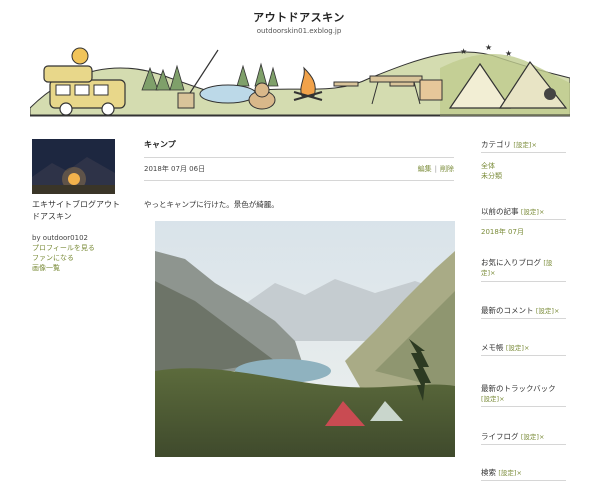 The width and height of the screenshot is (598, 485). Describe the element at coordinates (63, 248) in the screenshot. I see `profile-link: プロフィールを見る` at that location.